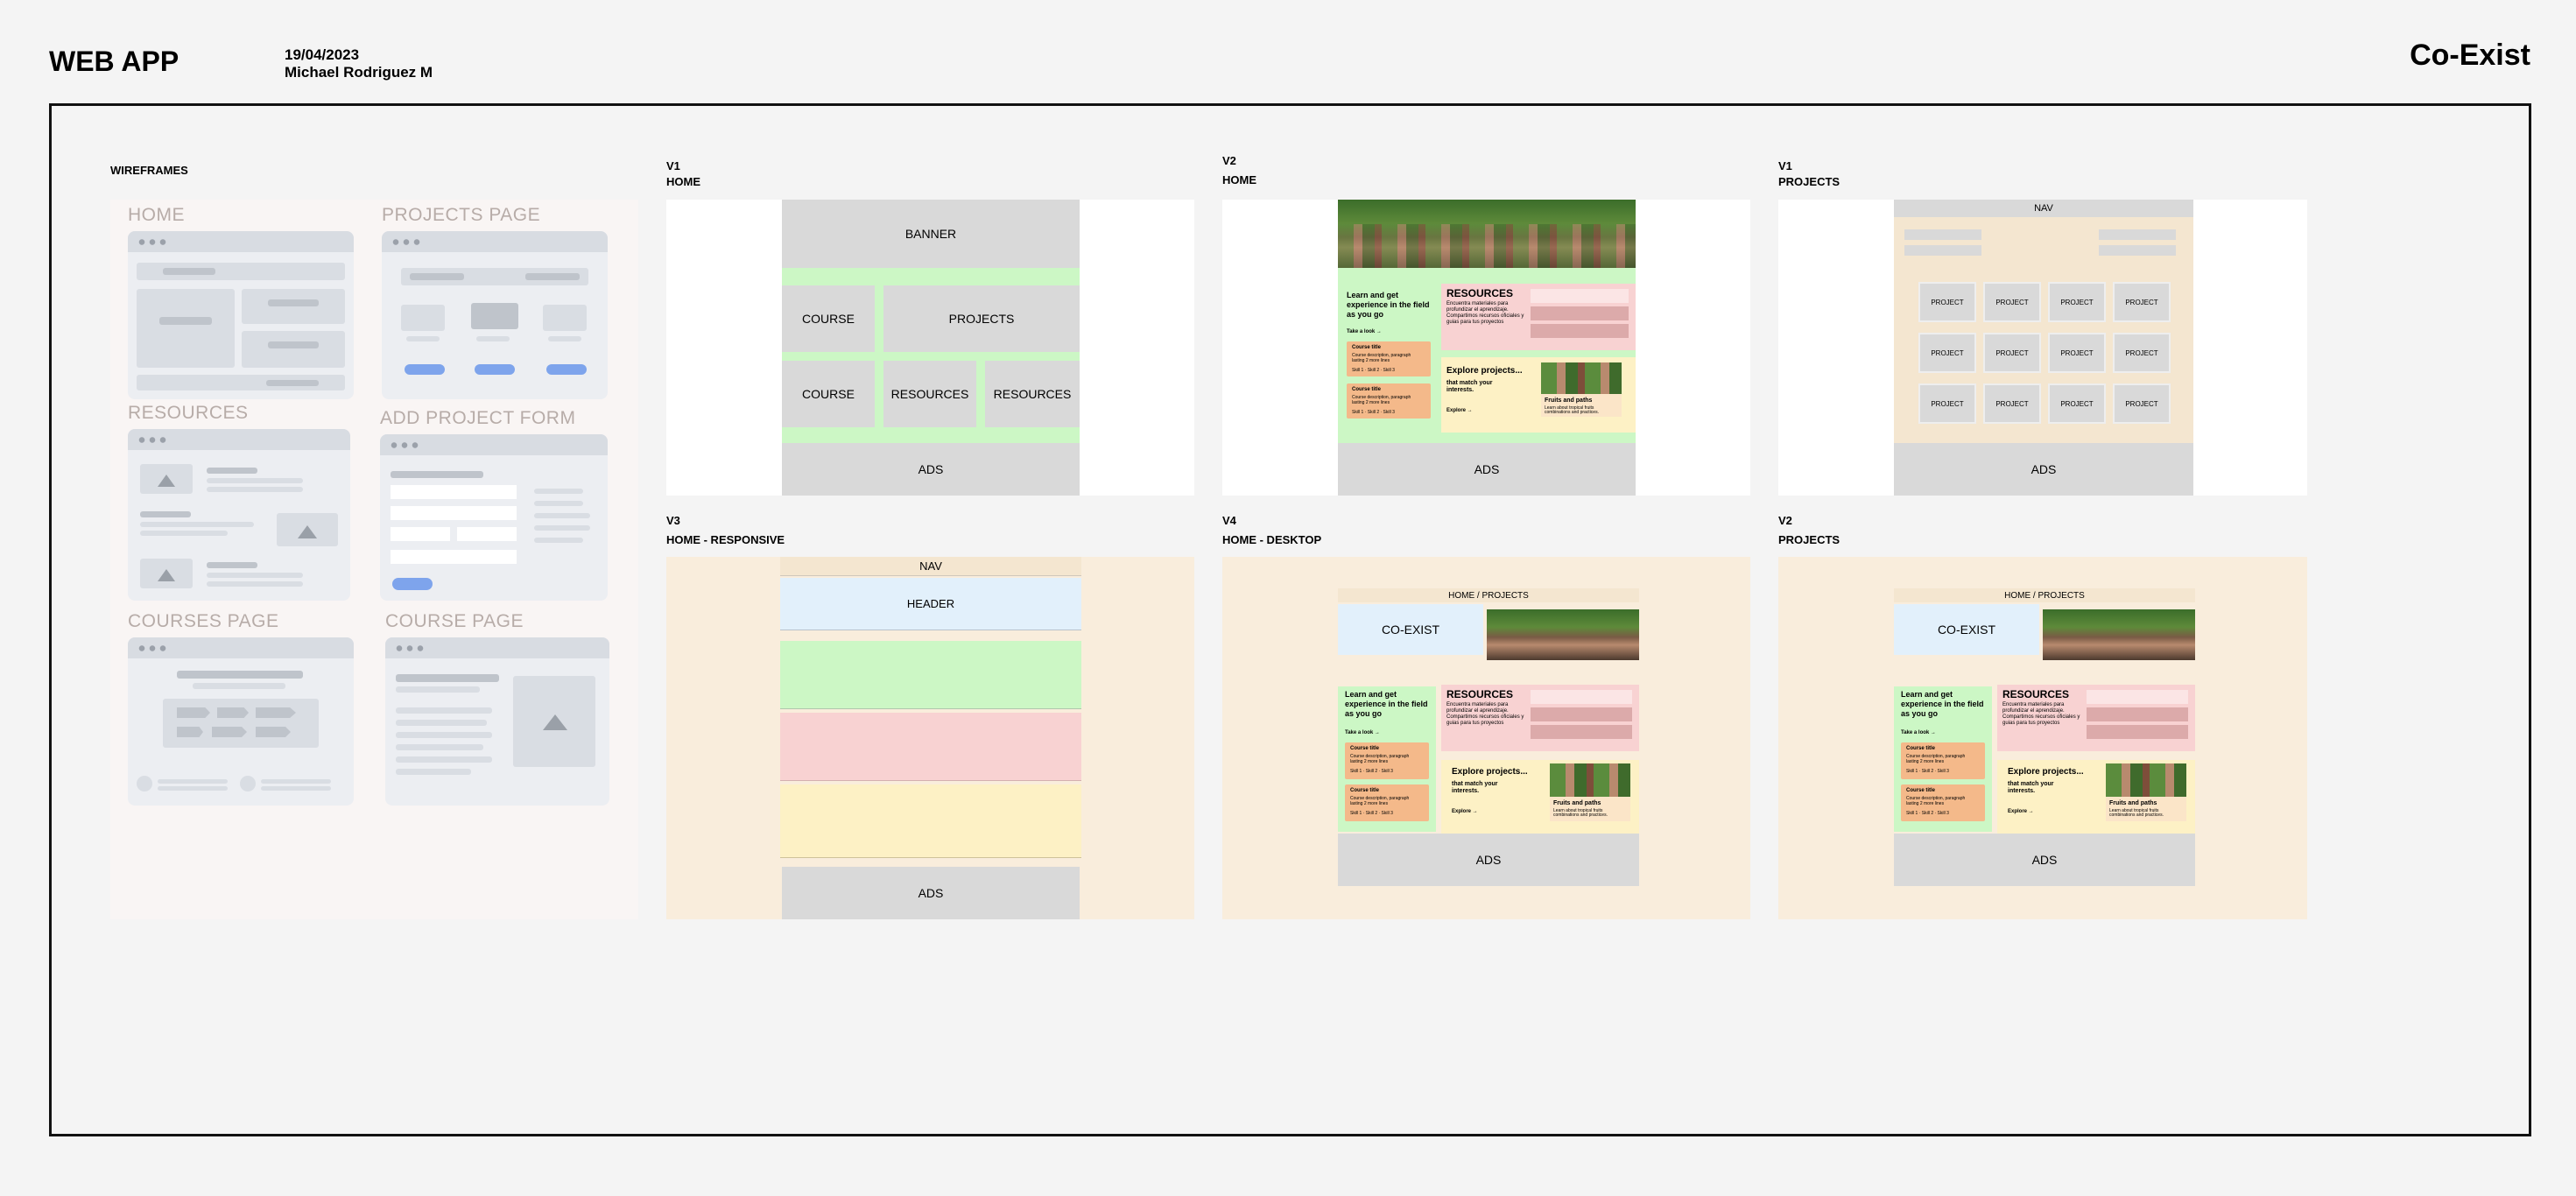 The width and height of the screenshot is (2576, 1196). What do you see at coordinates (930, 675) in the screenshot?
I see `v3-green-section` at bounding box center [930, 675].